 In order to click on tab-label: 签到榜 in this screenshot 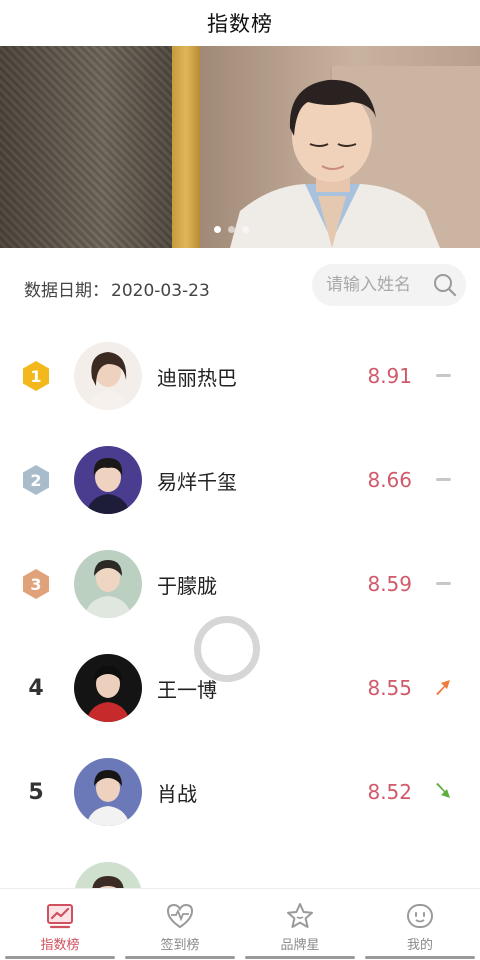, I will do `click(180, 945)`.